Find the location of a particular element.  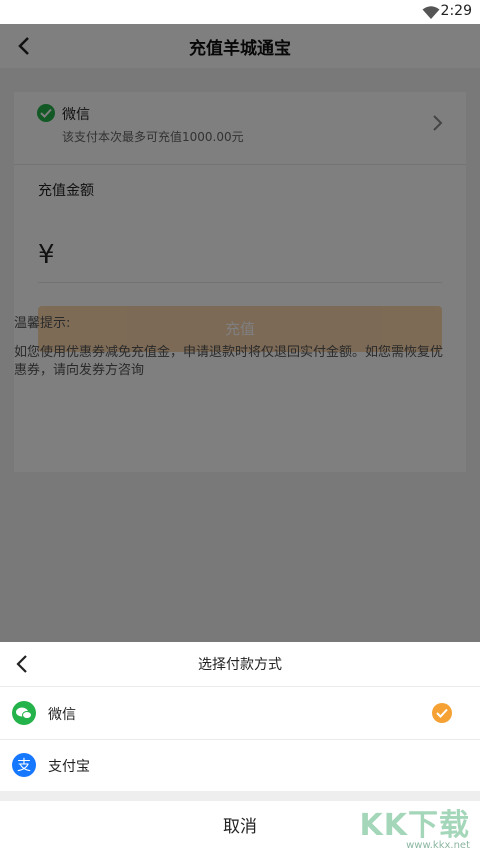

watermark-logo: KK下载 is located at coordinates (414, 825).